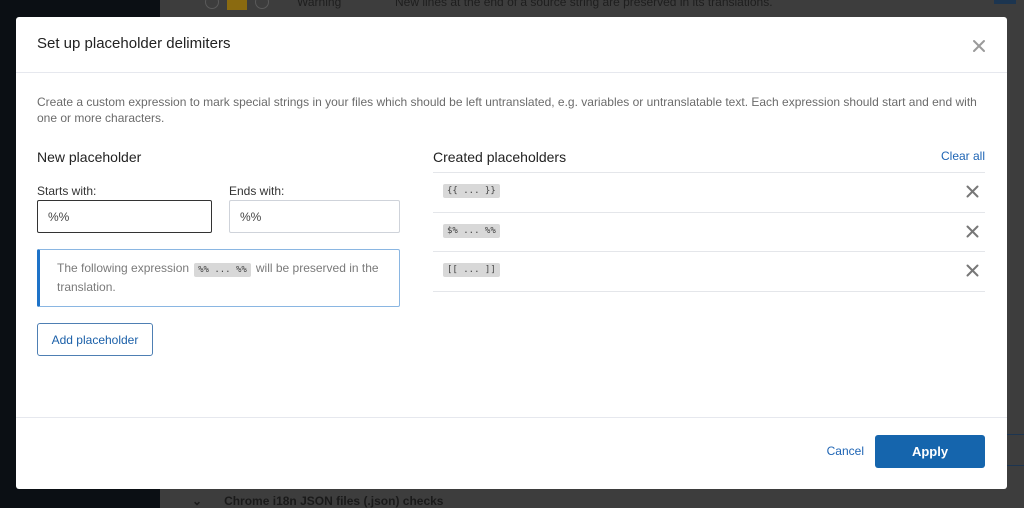 The width and height of the screenshot is (1024, 508). Describe the element at coordinates (314, 216) in the screenshot. I see `ends-with-input` at that location.